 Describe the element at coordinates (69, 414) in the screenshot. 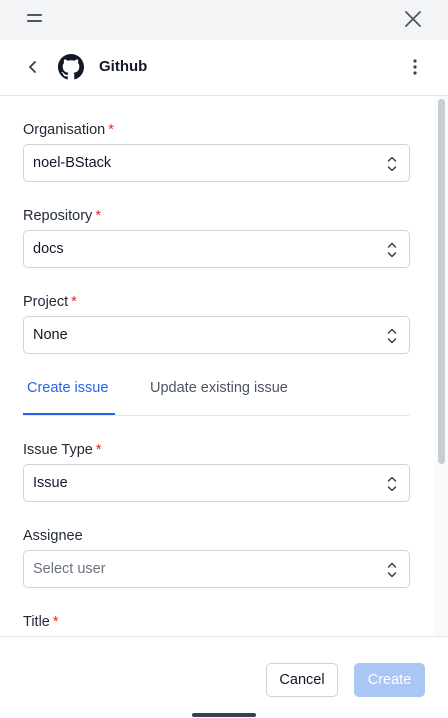

I see `active-tab-indicator` at that location.